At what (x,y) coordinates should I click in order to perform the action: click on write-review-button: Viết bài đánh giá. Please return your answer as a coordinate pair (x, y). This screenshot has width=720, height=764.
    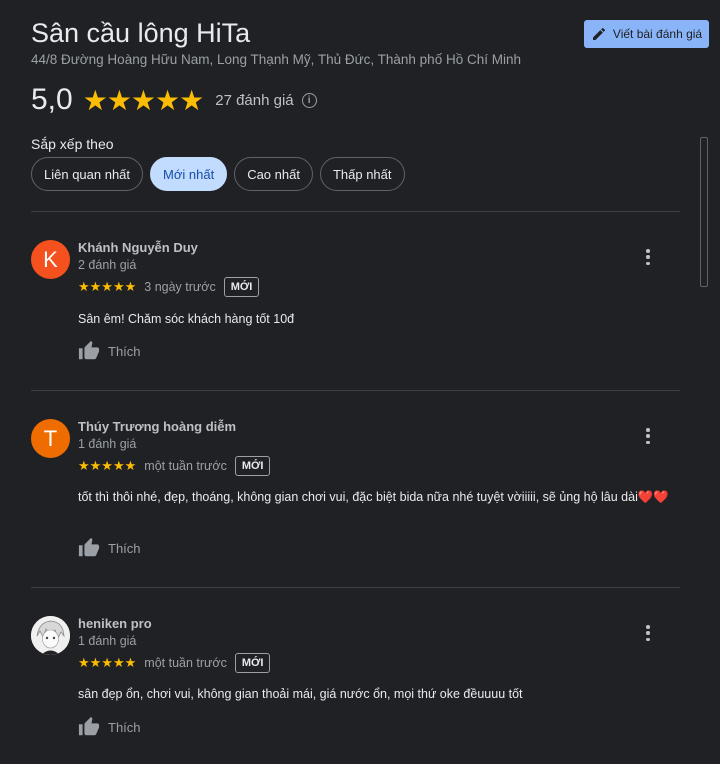
    Looking at the image, I should click on (646, 34).